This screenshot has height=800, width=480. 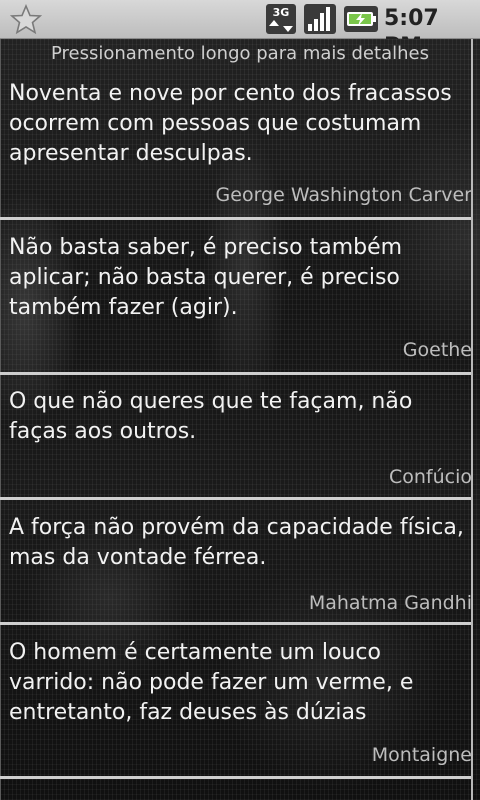 What do you see at coordinates (240, 29) in the screenshot?
I see `status-bar: 3G 5:07 PM` at bounding box center [240, 29].